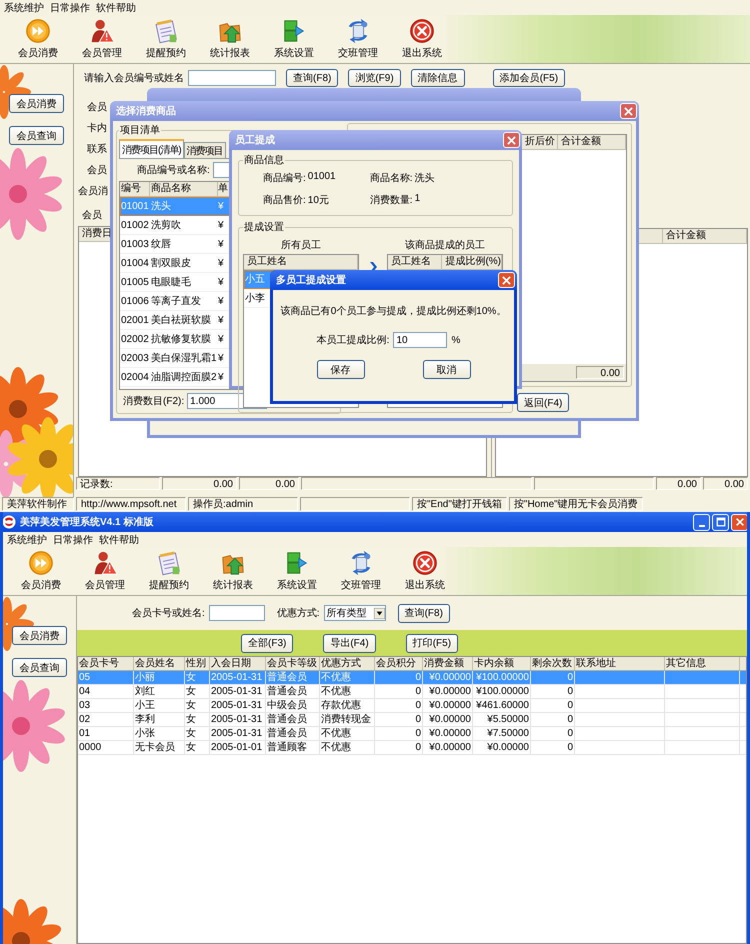 The height and width of the screenshot is (944, 750). I want to click on table-row: 03 小王 女 2005-01-31 中级会员 存款优惠 0 ¥0.00000 ¥461.60000 0, so click(412, 706).